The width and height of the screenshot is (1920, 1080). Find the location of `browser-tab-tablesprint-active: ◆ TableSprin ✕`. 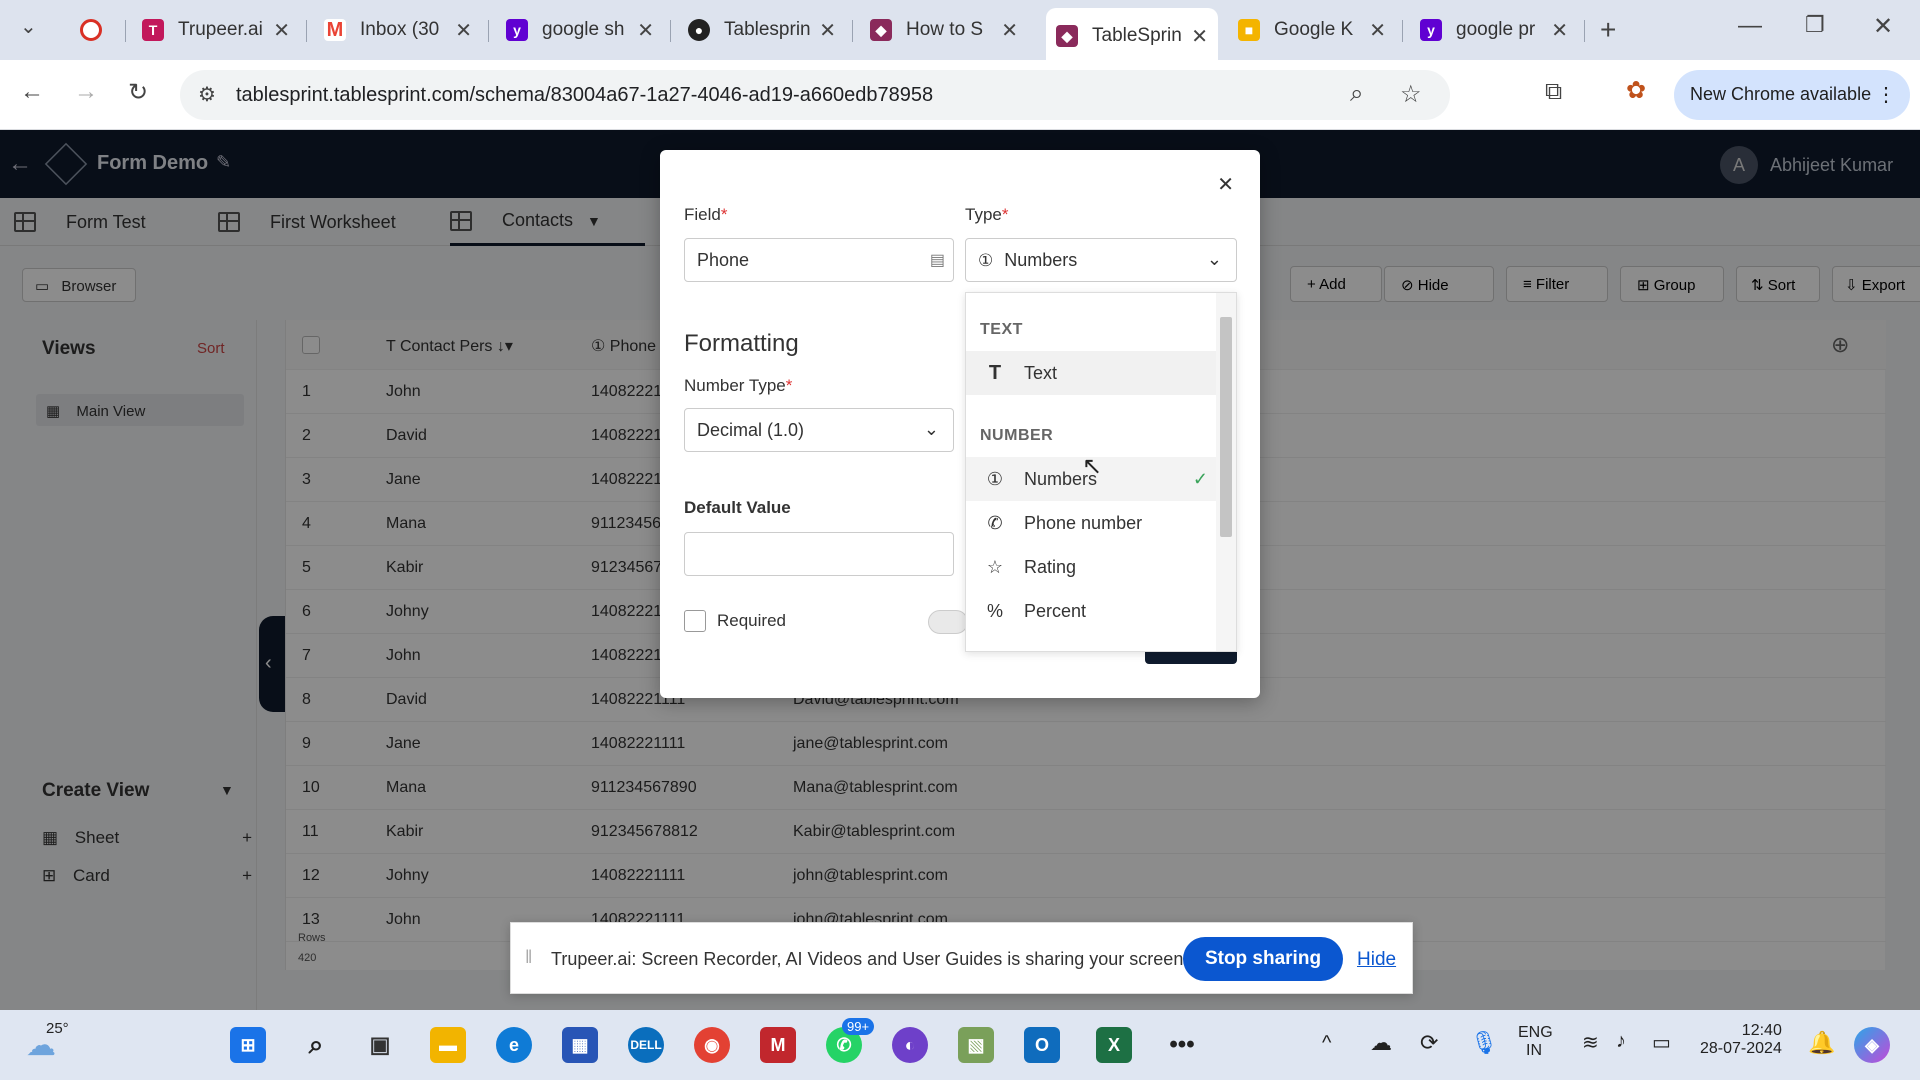

browser-tab-tablesprint-active: ◆ TableSprin ✕ is located at coordinates (1132, 34).